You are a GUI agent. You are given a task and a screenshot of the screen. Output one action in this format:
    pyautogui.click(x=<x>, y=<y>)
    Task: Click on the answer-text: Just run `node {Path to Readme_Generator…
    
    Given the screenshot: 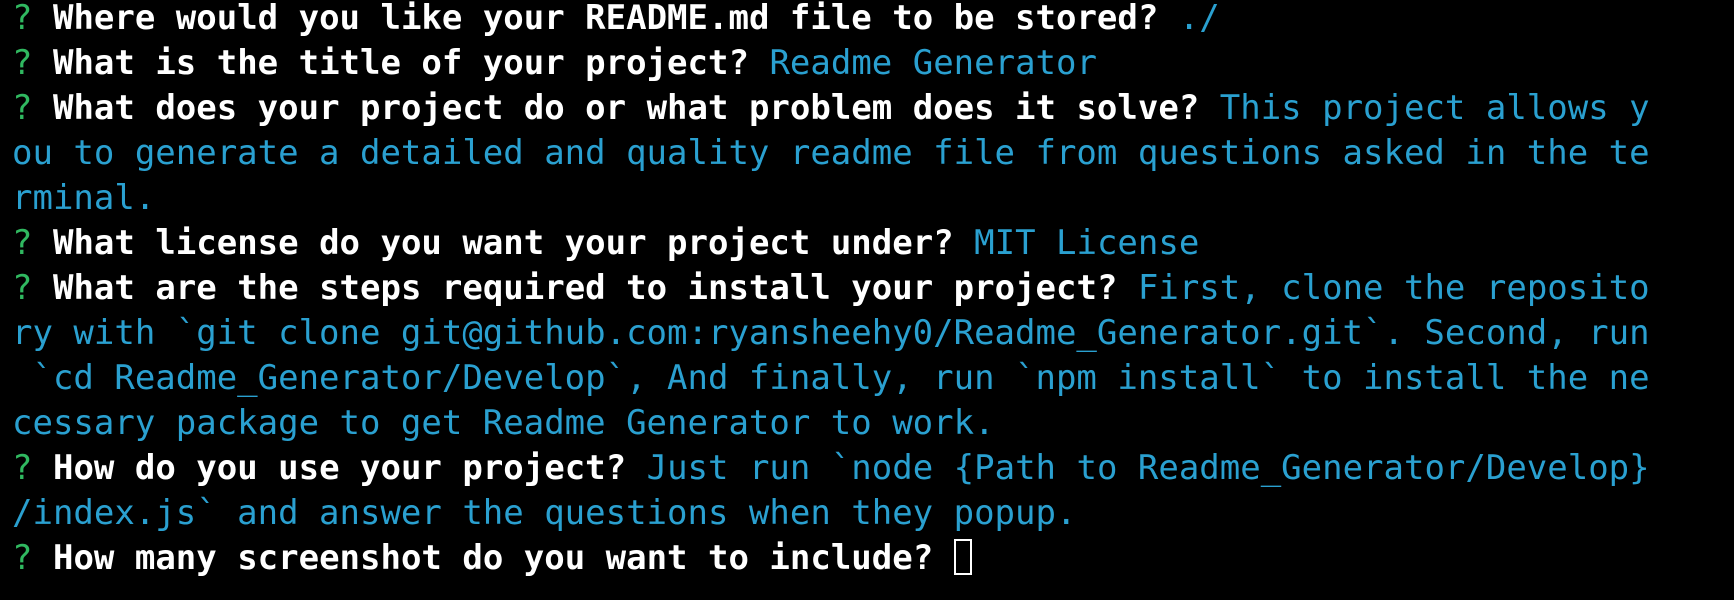 What is the action you would take?
    pyautogui.click(x=1148, y=468)
    